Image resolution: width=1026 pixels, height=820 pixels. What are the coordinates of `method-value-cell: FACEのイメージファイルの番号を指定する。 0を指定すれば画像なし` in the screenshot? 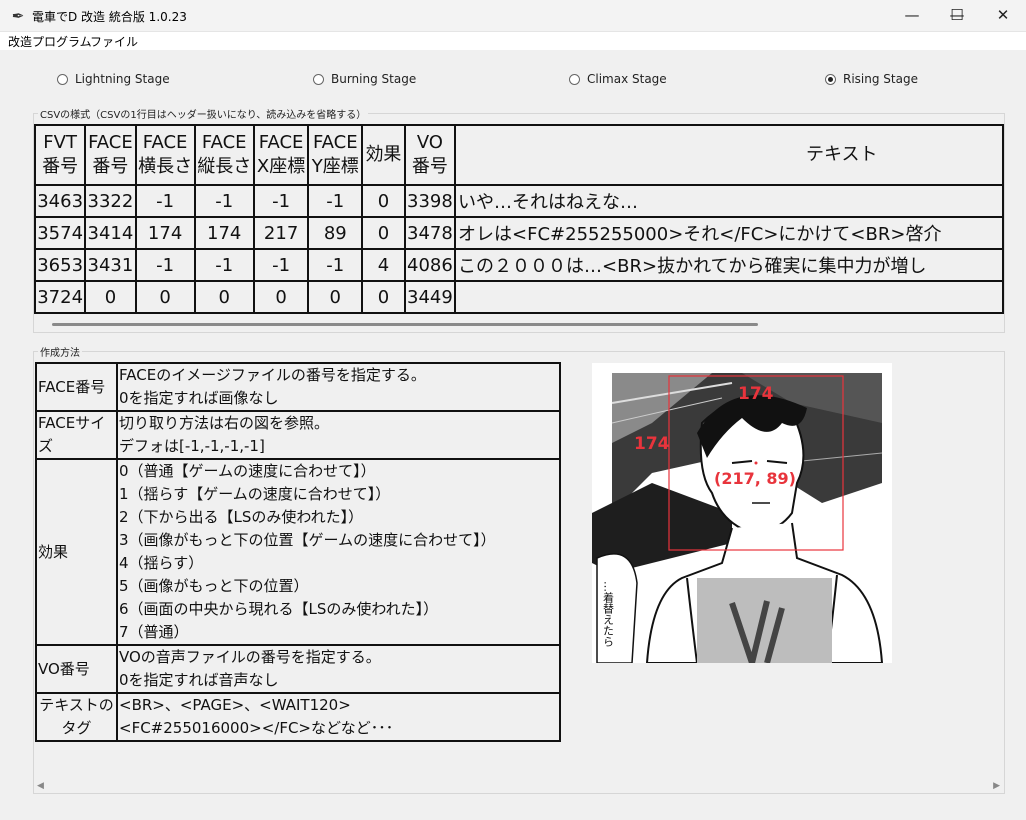 It's located at (338, 387).